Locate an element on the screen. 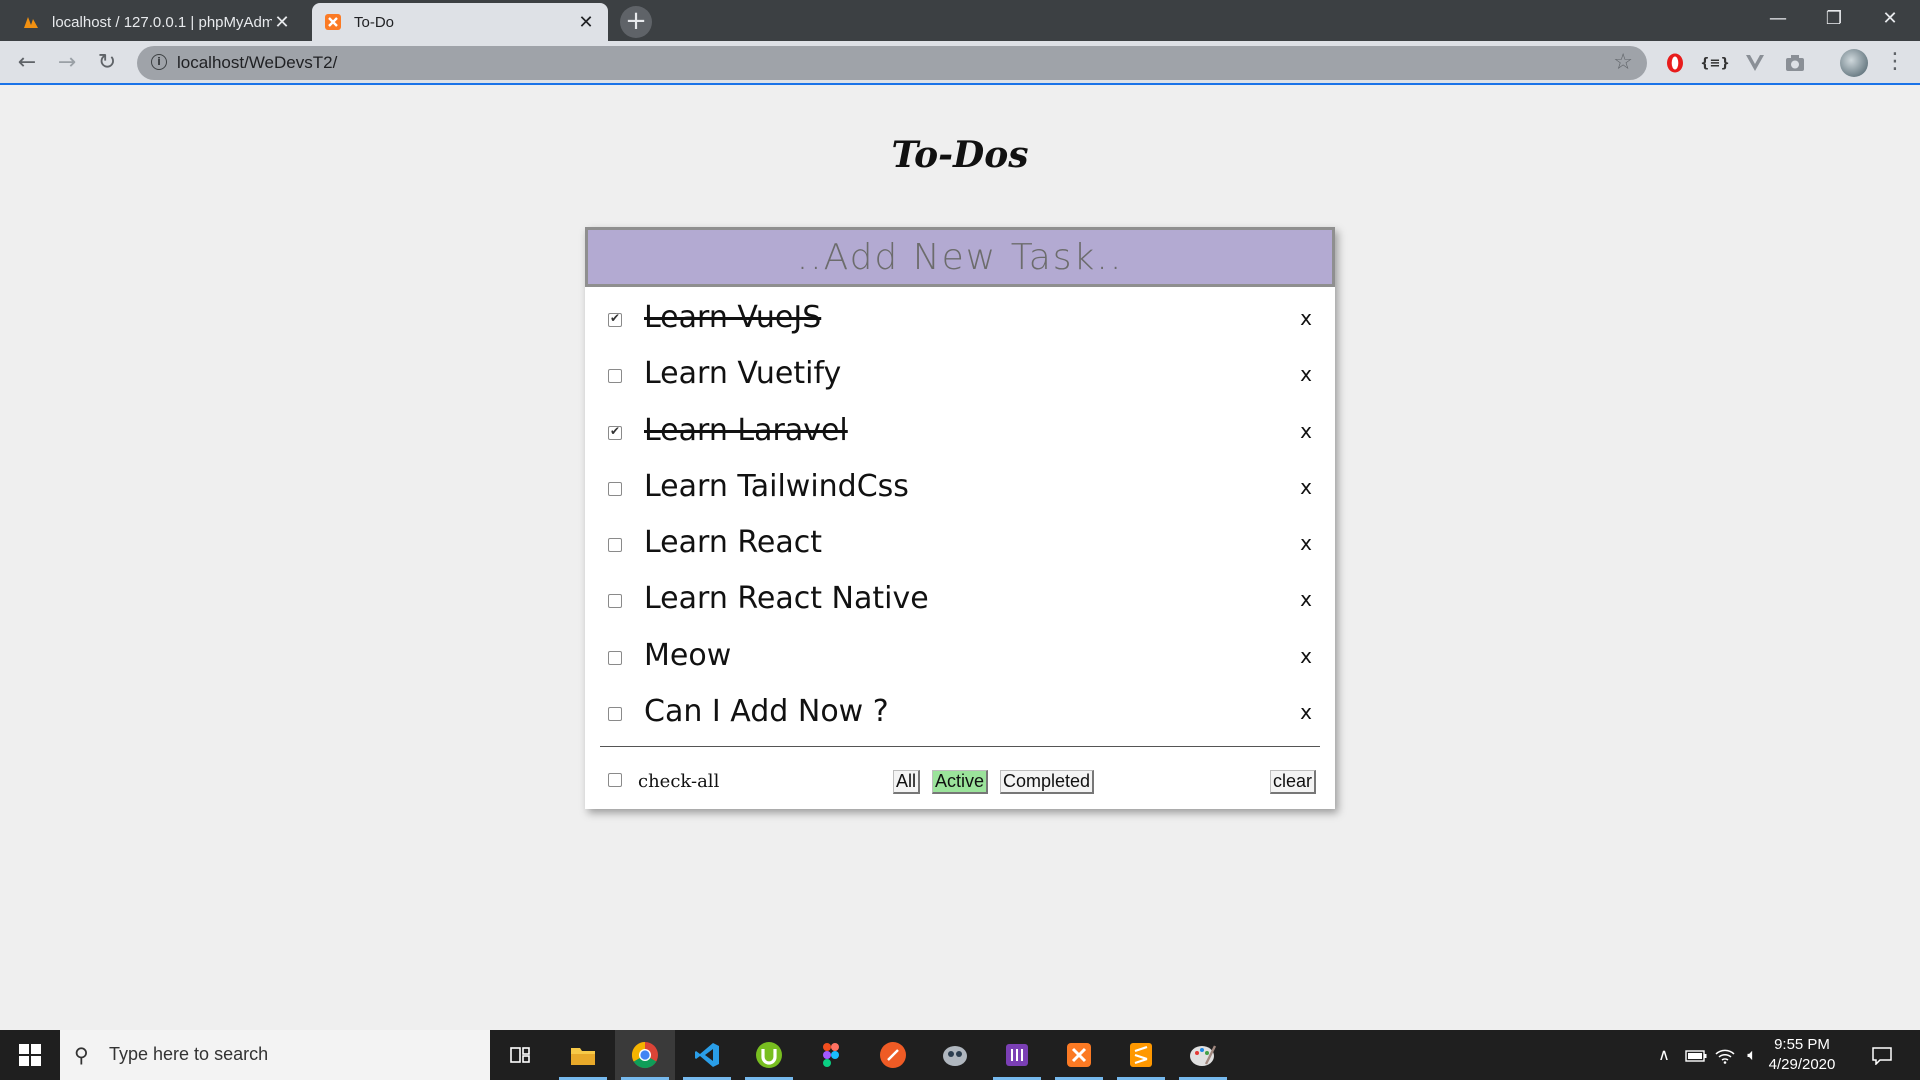 The height and width of the screenshot is (1080, 1920). opera-icon is located at coordinates (1675, 63).